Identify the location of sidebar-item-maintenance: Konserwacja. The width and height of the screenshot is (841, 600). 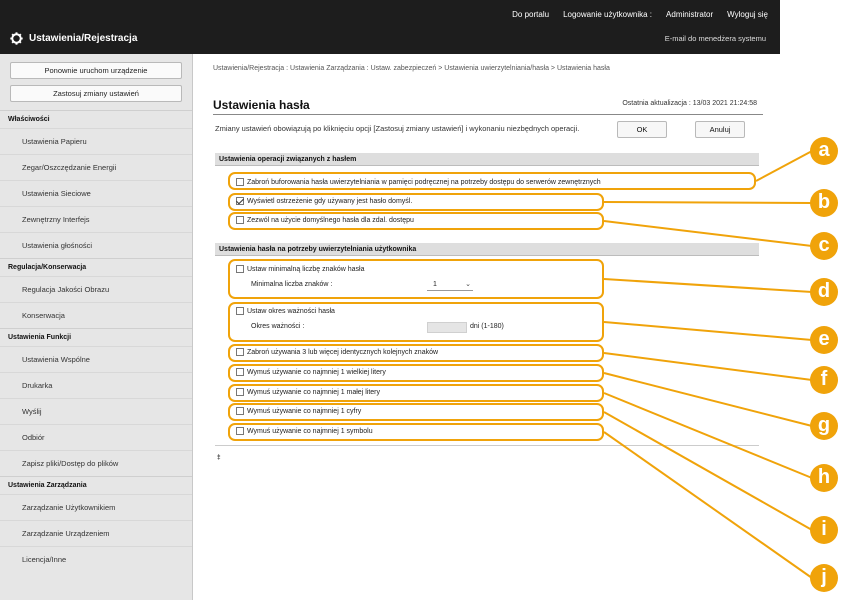
(96, 315).